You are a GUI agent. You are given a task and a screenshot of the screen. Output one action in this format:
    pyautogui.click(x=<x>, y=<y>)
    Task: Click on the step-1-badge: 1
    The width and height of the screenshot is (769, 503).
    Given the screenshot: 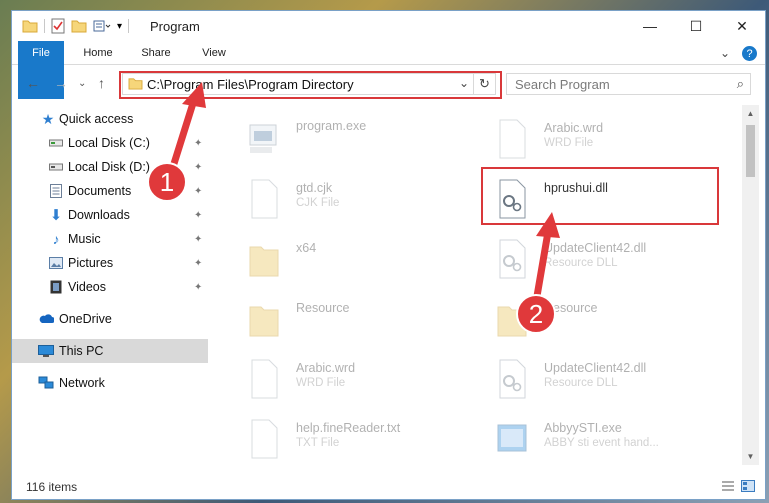 What is the action you would take?
    pyautogui.click(x=167, y=182)
    